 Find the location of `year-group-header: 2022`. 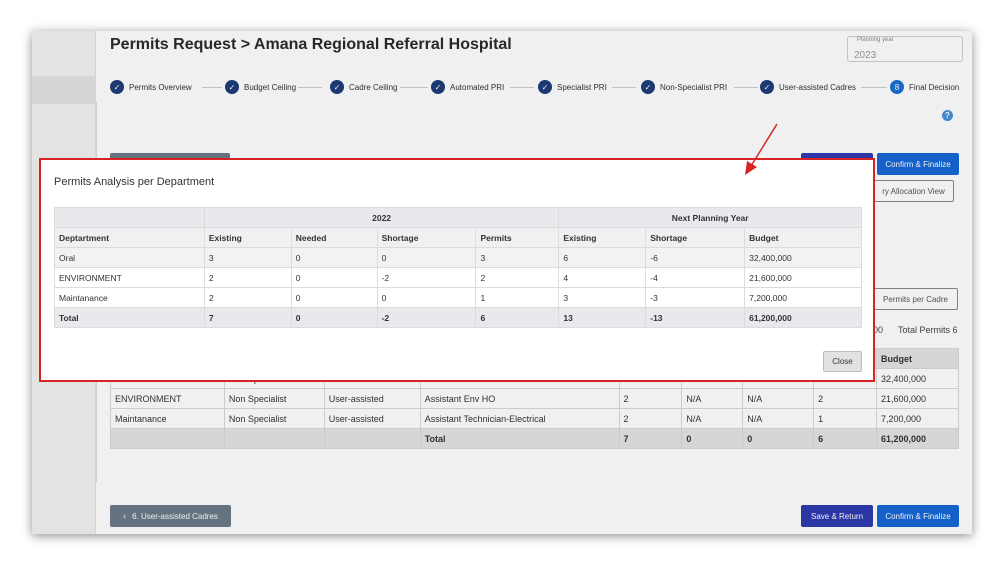

year-group-header: 2022 is located at coordinates (381, 217).